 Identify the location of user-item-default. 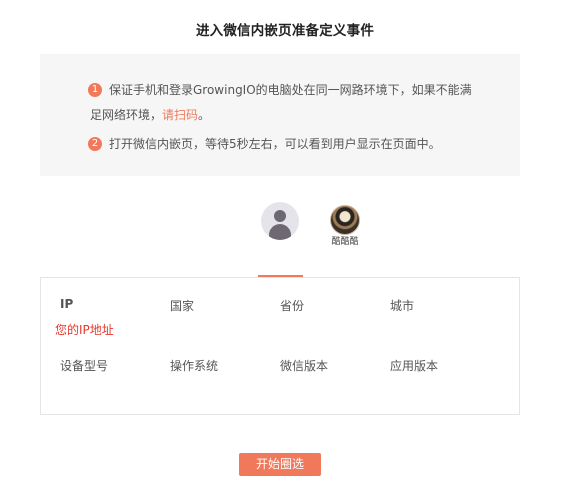
(280, 220).